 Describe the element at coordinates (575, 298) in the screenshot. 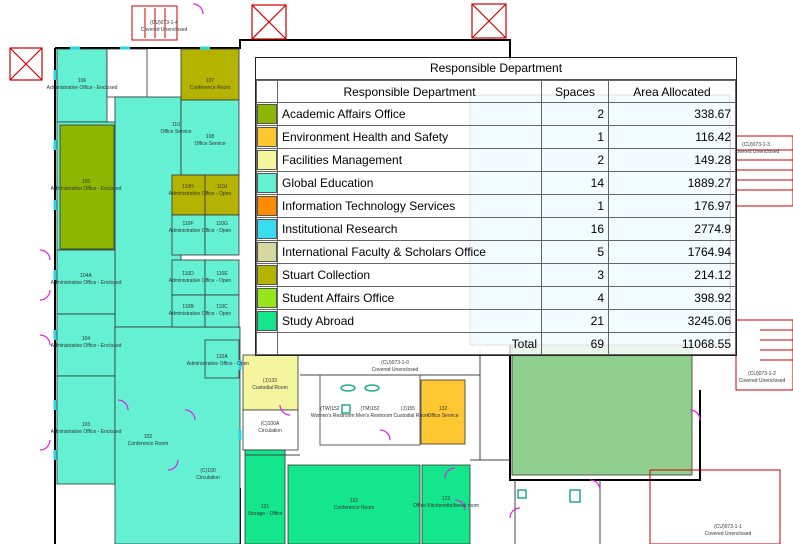

I see `legend-spaces-value: 4` at that location.